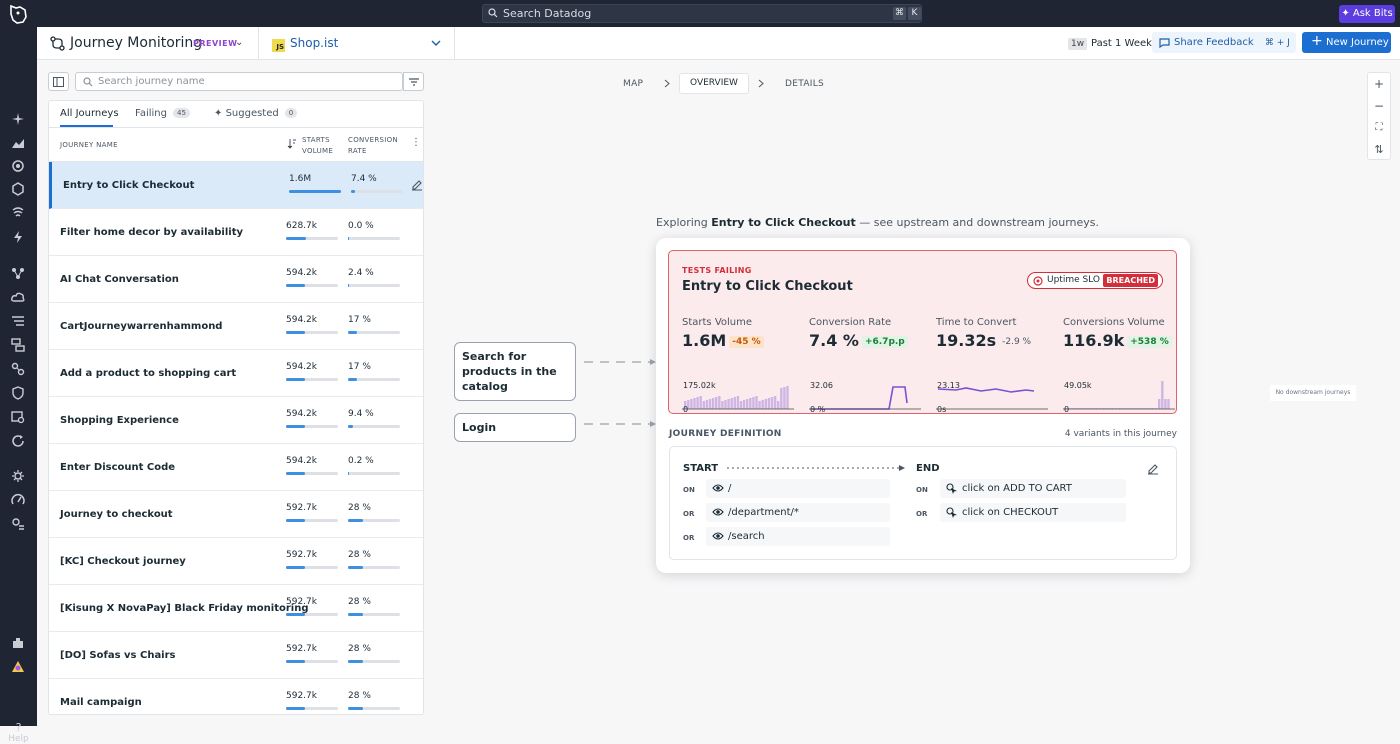 This screenshot has width=1400, height=744. What do you see at coordinates (18, 119) in the screenshot?
I see `watchdog-icon` at bounding box center [18, 119].